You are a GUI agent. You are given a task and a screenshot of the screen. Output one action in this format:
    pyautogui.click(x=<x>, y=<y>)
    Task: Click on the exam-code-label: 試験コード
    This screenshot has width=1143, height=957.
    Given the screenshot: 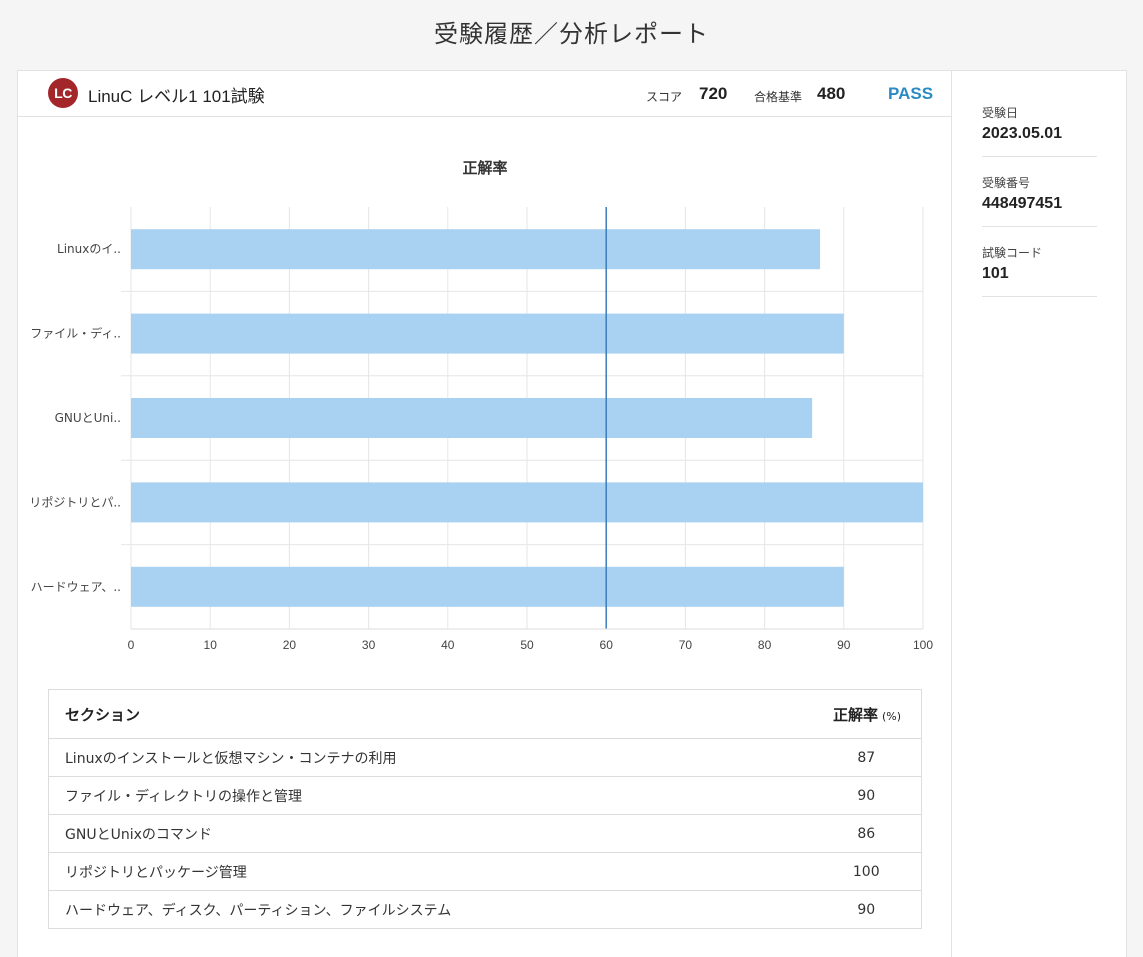 What is the action you would take?
    pyautogui.click(x=1012, y=253)
    